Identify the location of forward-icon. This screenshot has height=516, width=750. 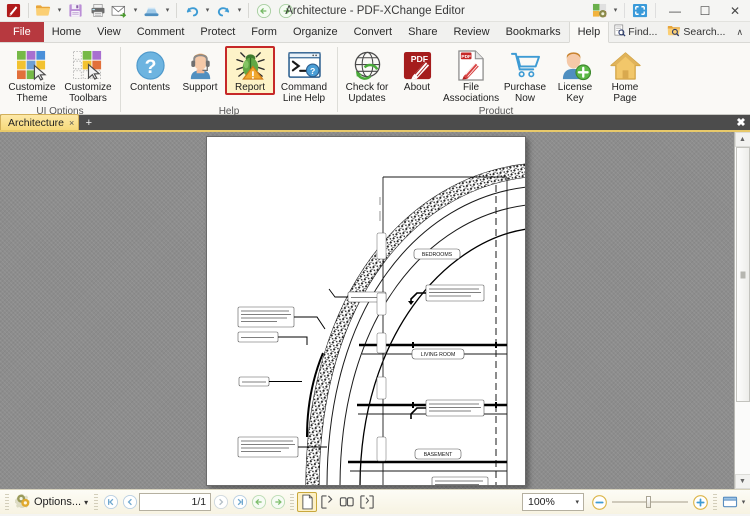
(285, 11).